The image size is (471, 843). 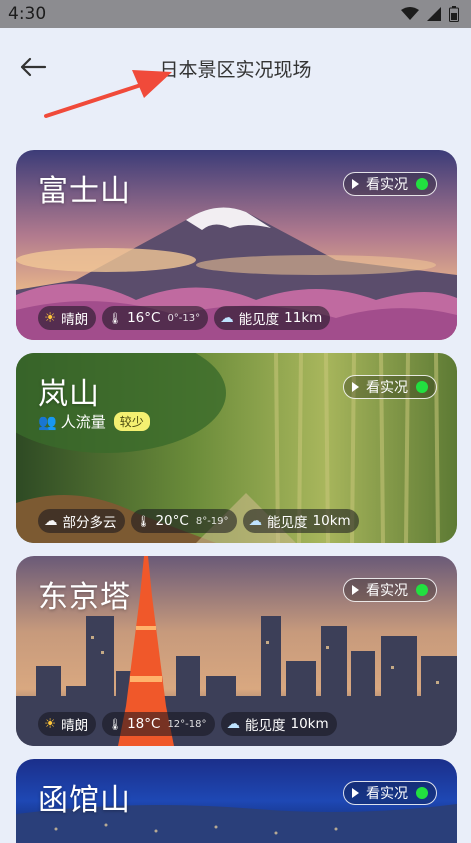 What do you see at coordinates (83, 422) in the screenshot?
I see `crowd-label: 人流量` at bounding box center [83, 422].